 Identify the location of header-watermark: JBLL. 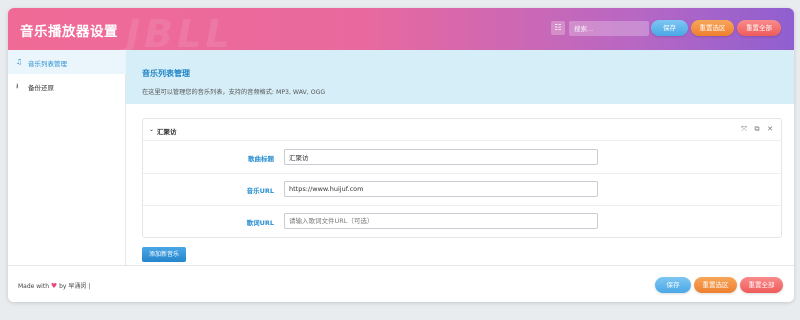
(180, 31).